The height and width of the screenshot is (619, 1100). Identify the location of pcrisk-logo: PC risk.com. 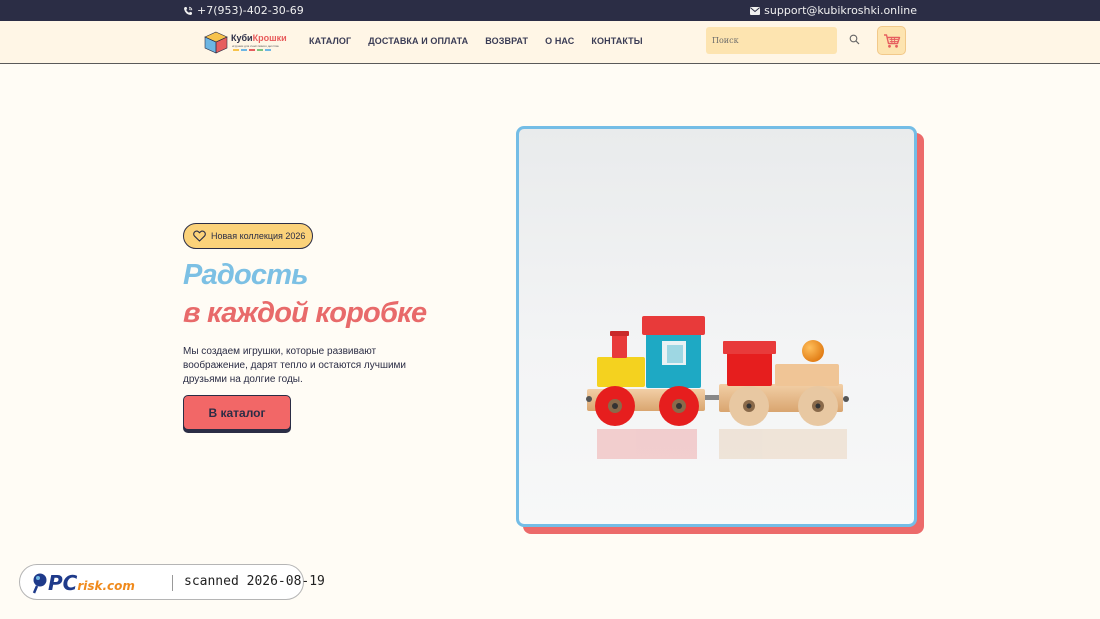
(83, 583).